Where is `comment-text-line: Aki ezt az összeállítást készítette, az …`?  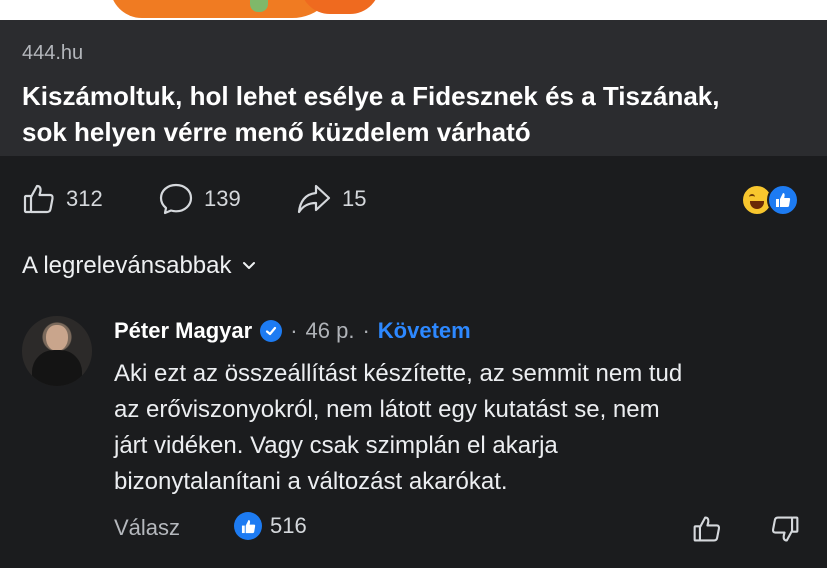
comment-text-line: Aki ezt az összeállítást készítette, az … is located at coordinates (398, 373).